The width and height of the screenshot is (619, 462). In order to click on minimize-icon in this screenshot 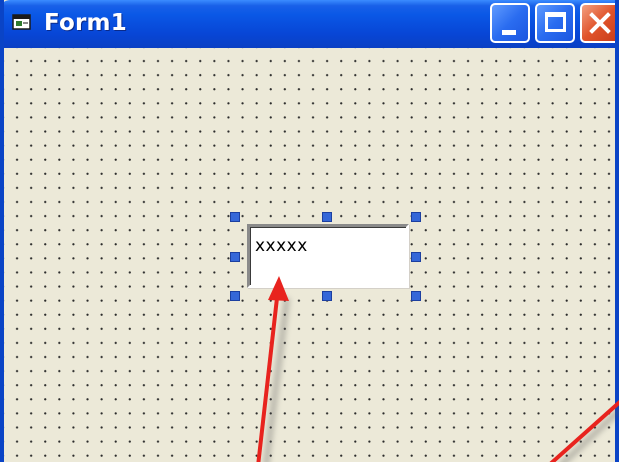, I will do `click(509, 32)`.